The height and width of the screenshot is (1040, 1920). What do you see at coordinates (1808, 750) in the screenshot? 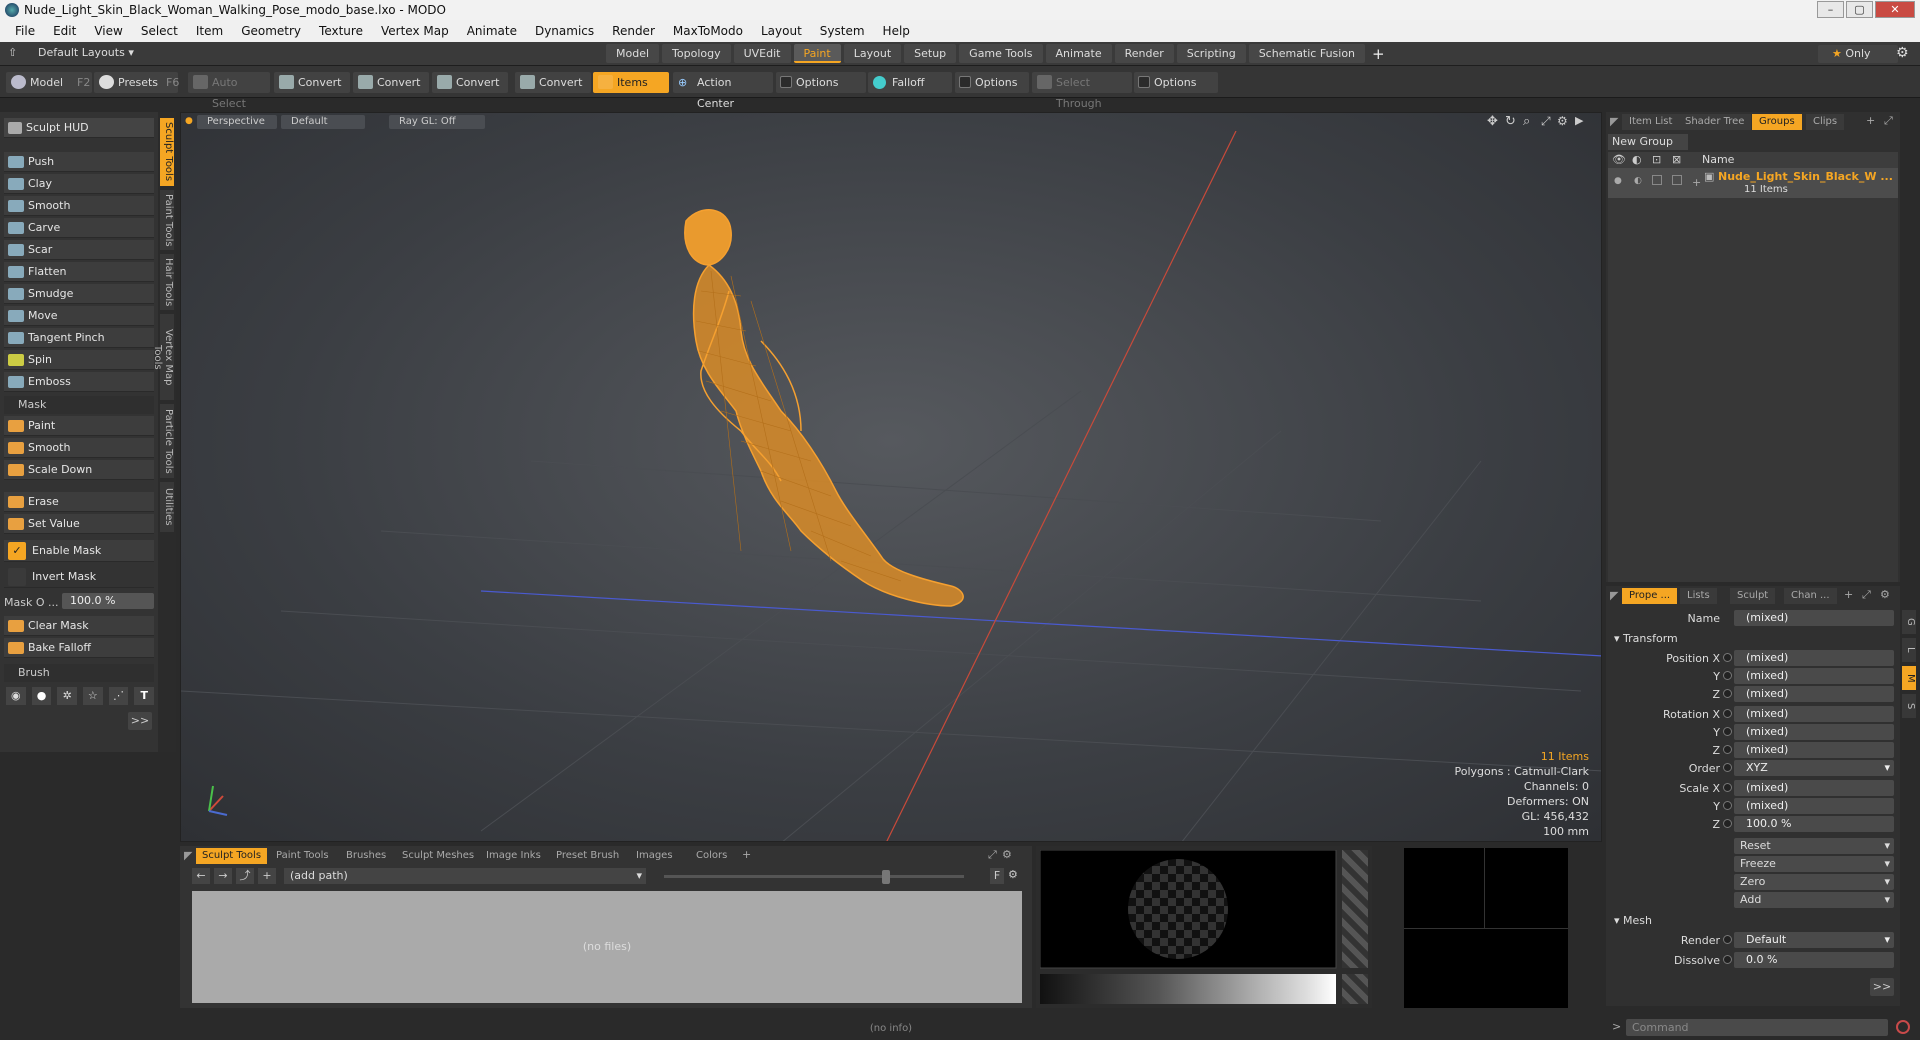
I see `rotation-z-field: (mixed)` at bounding box center [1808, 750].